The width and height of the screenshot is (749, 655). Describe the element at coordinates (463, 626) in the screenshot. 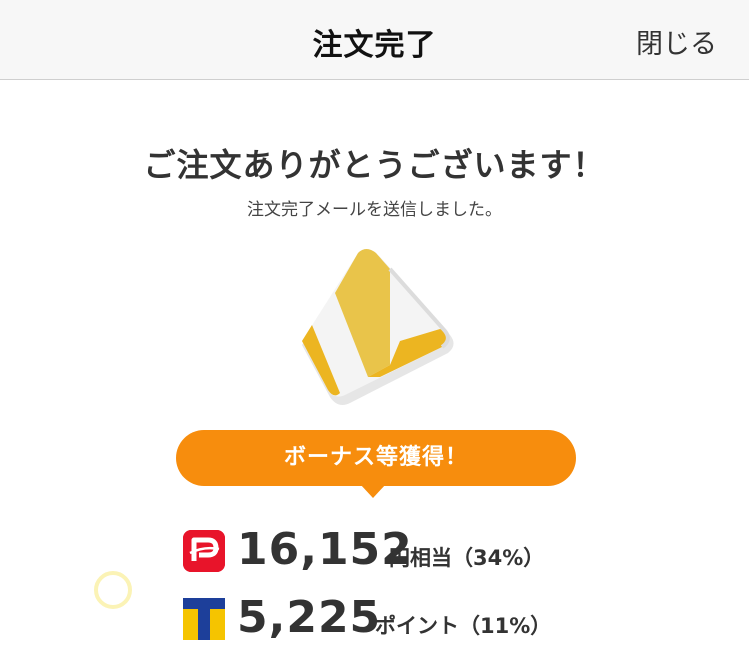

I see `tpoint-unit-label: ポイント（11%）` at that location.